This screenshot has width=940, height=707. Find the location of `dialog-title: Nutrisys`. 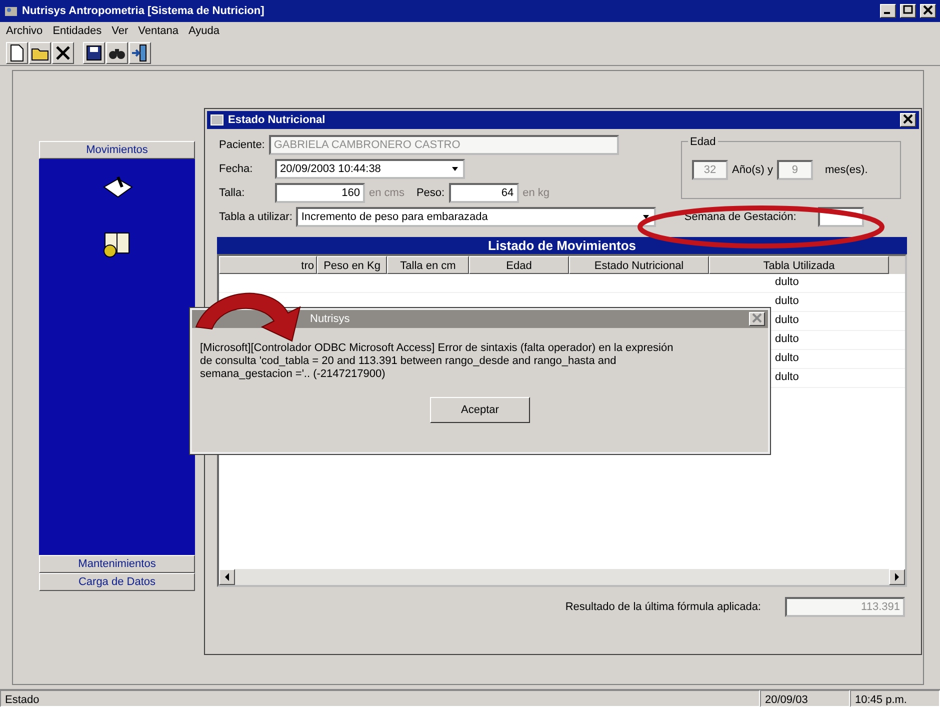

dialog-title: Nutrisys is located at coordinates (330, 319).